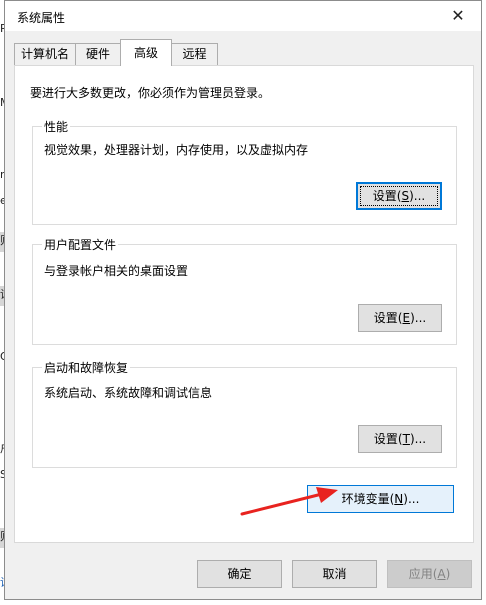 The width and height of the screenshot is (486, 605). What do you see at coordinates (289, 501) in the screenshot?
I see `annotation-arrow-icon` at bounding box center [289, 501].